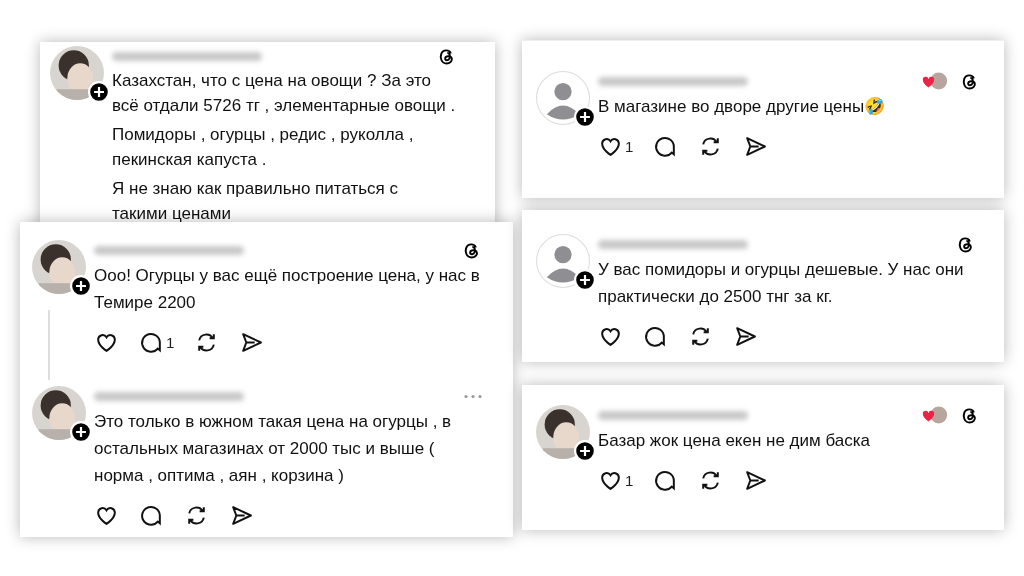 Image resolution: width=1024 pixels, height=576 pixels. Describe the element at coordinates (287, 289) in the screenshot. I see `comment-text: Ооо! Огурцы у вас ещё построение цена, у нас в Темире 2200` at that location.